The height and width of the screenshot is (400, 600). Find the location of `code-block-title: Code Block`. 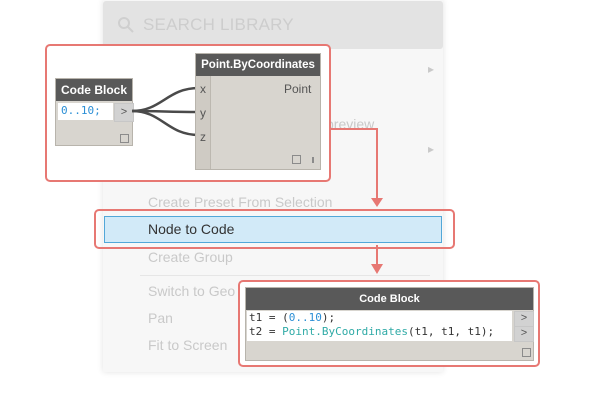

code-block-title: Code Block is located at coordinates (389, 299).